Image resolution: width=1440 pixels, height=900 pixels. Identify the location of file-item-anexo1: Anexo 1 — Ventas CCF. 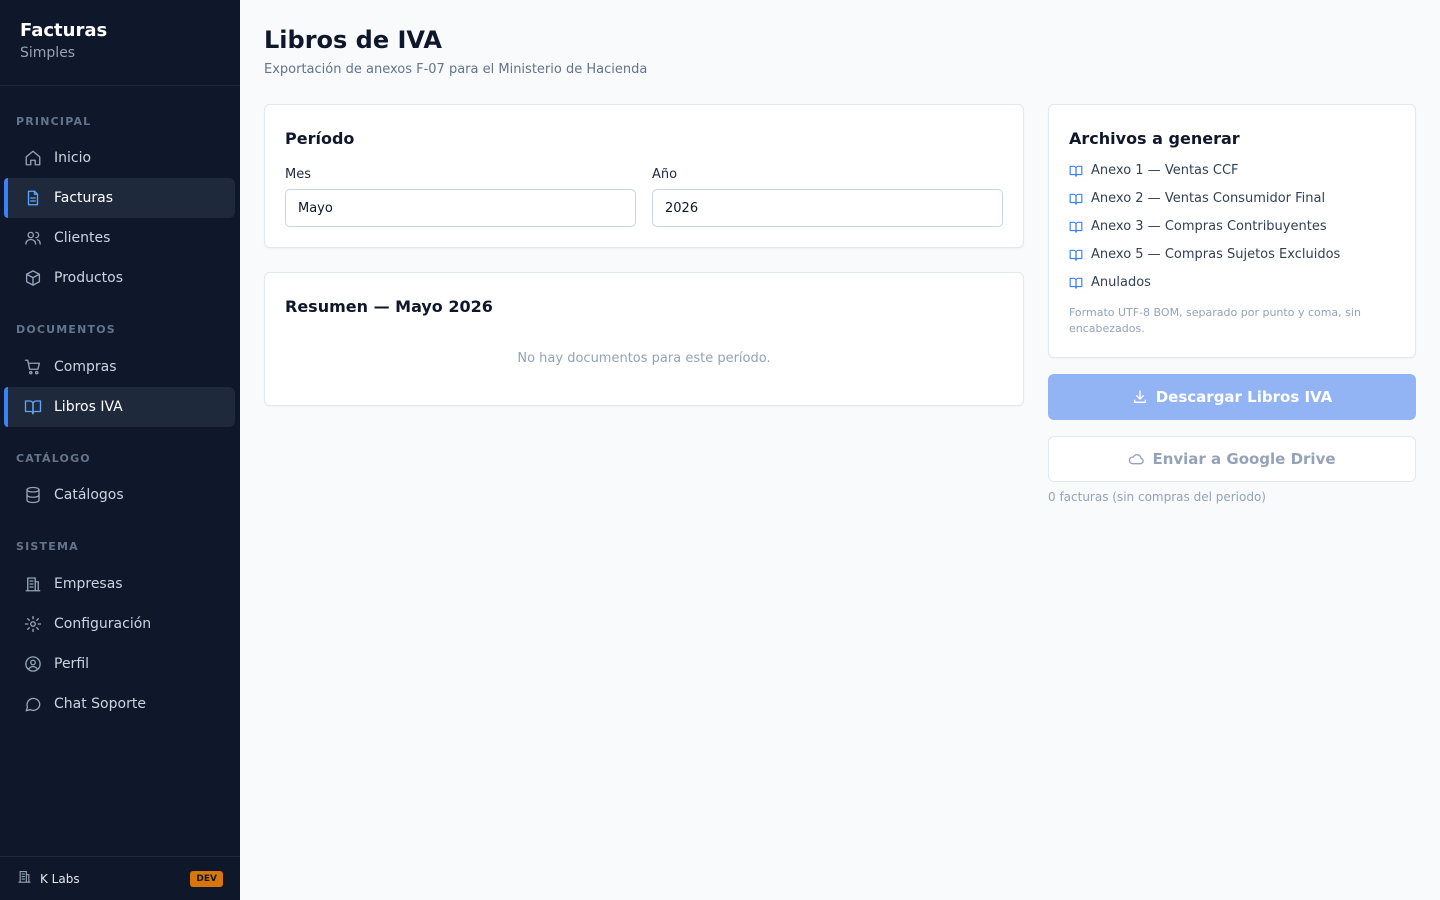
(1154, 170).